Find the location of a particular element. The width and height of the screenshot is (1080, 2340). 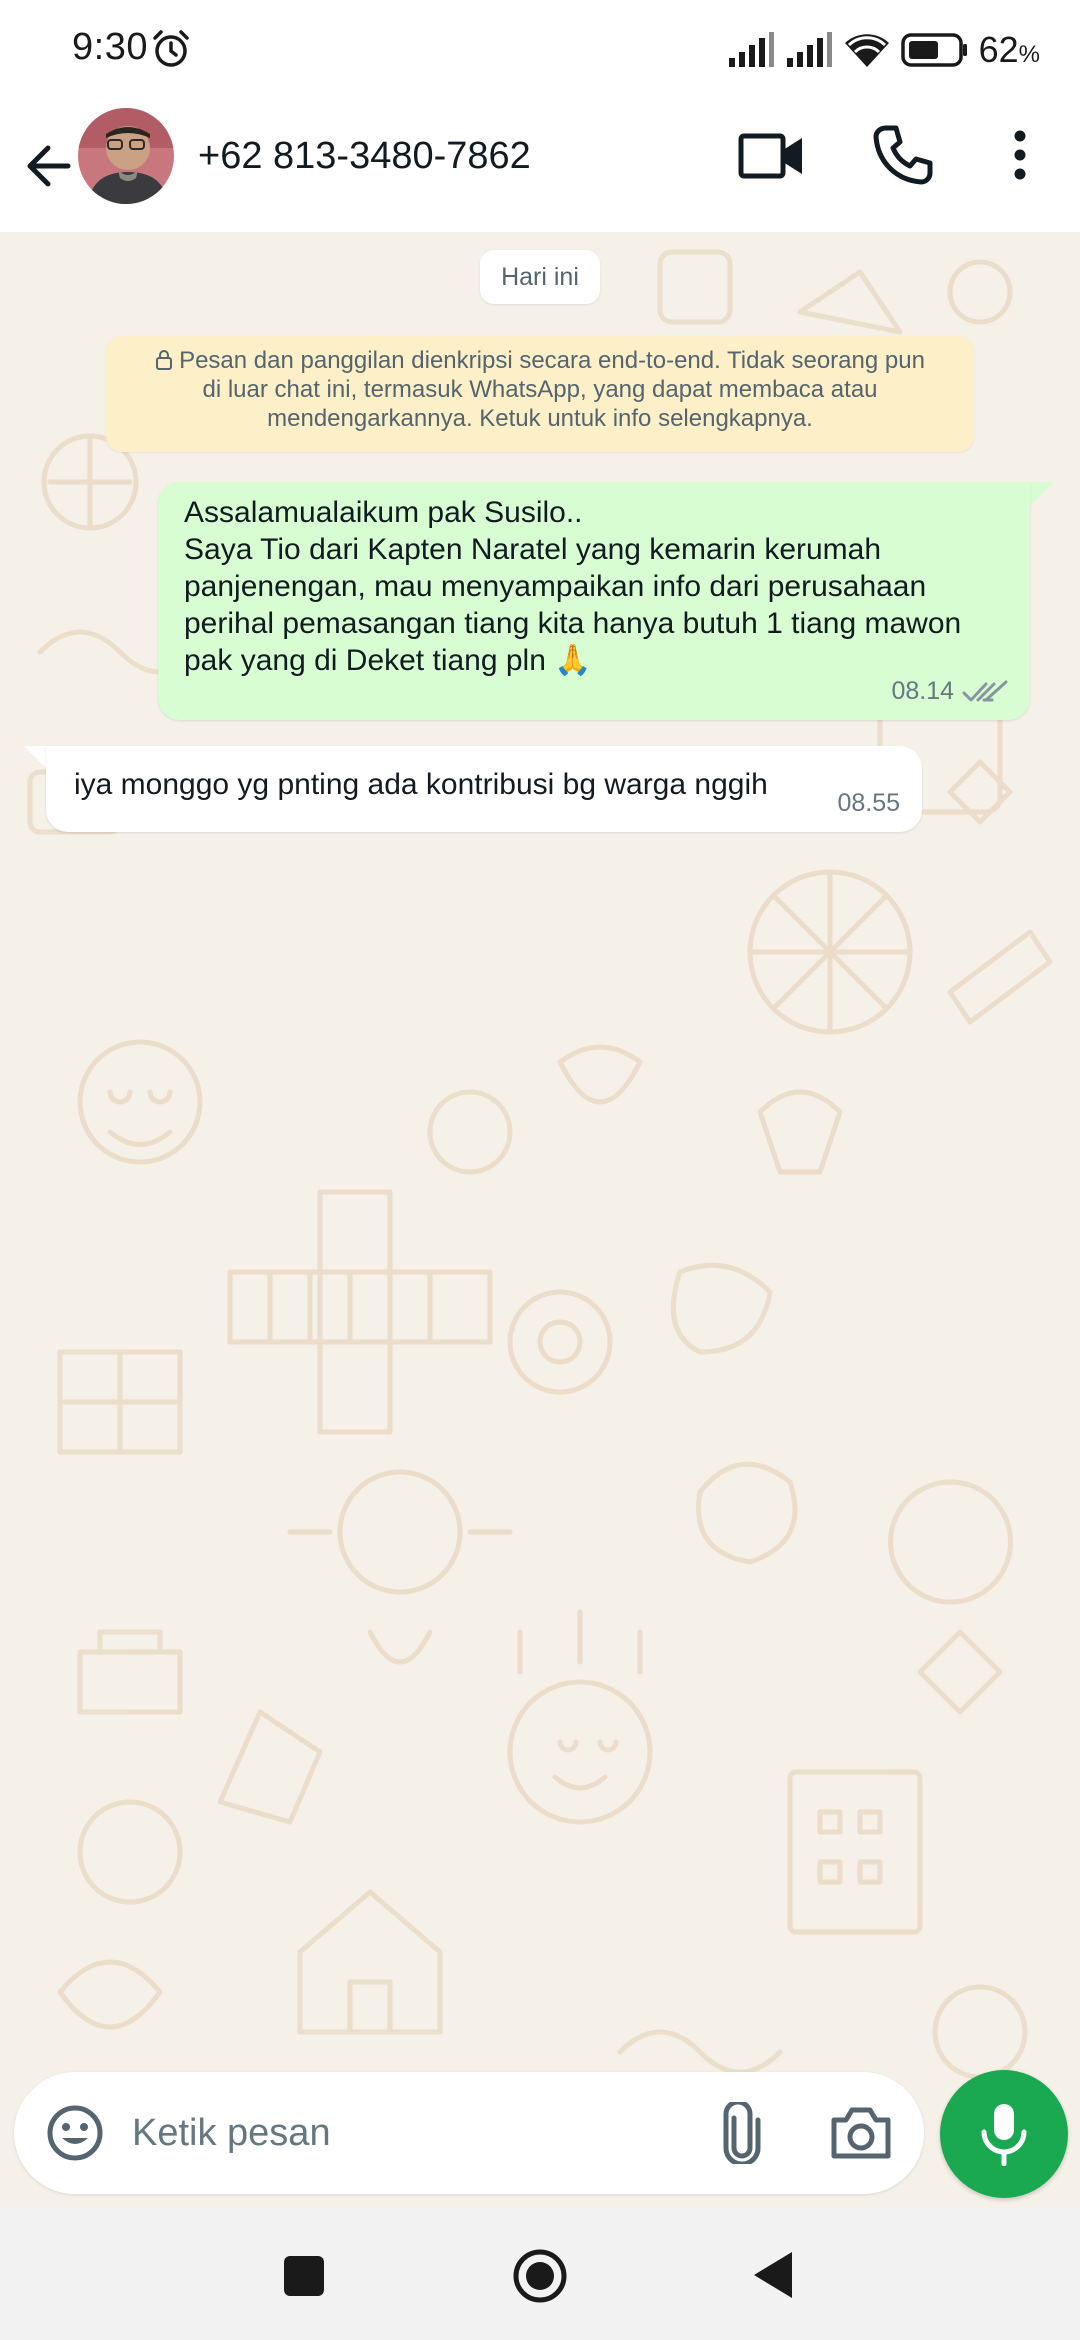

home-circle-icon is located at coordinates (540, 2276).